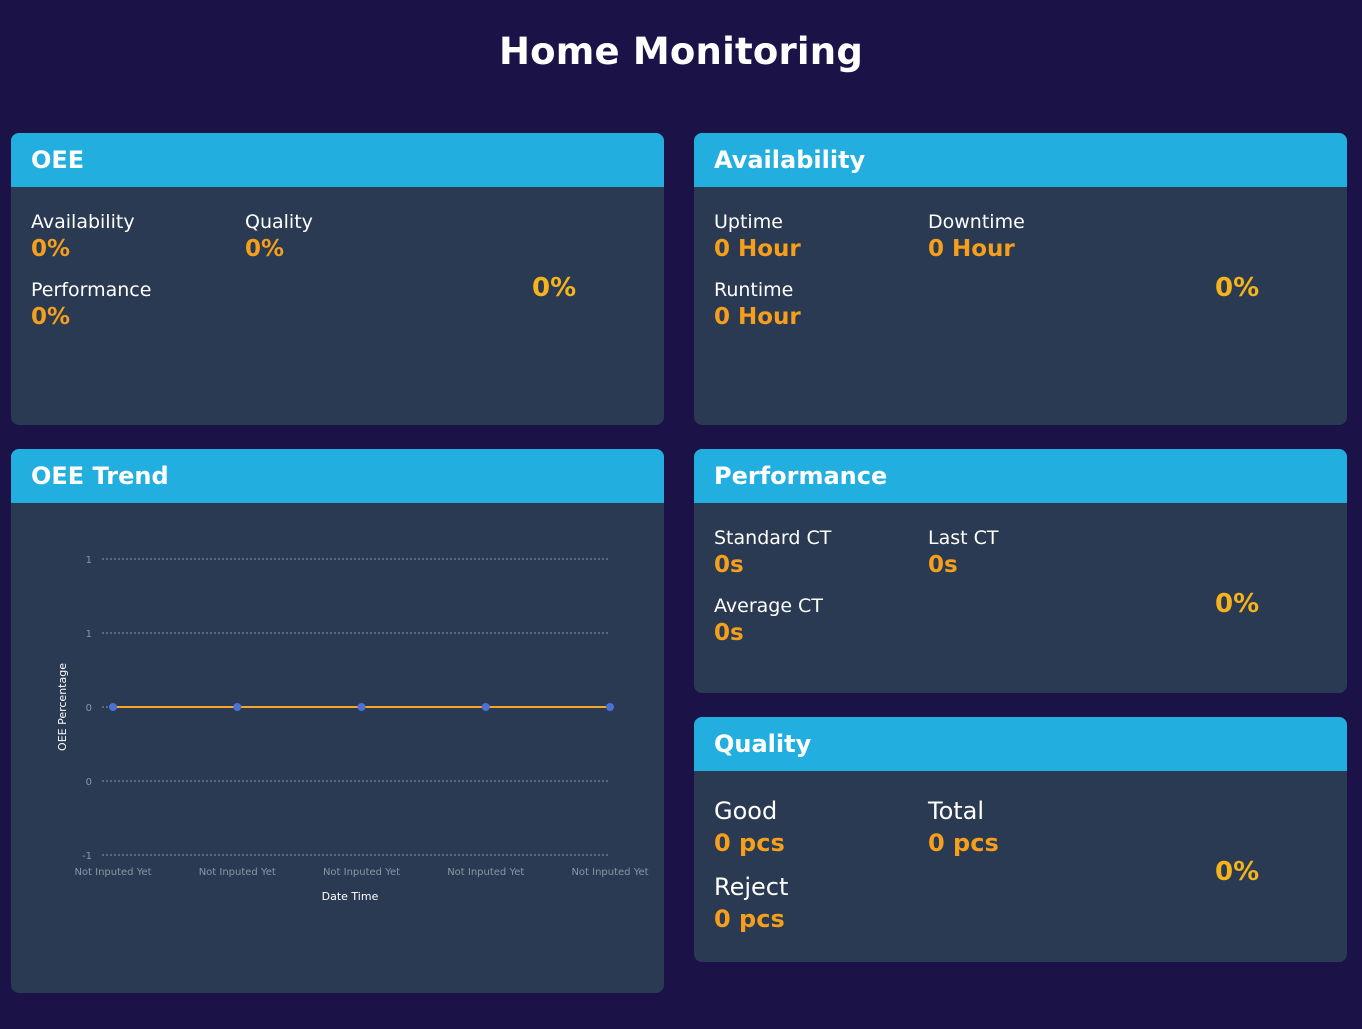  I want to click on oee-quality-label: Quality, so click(279, 222).